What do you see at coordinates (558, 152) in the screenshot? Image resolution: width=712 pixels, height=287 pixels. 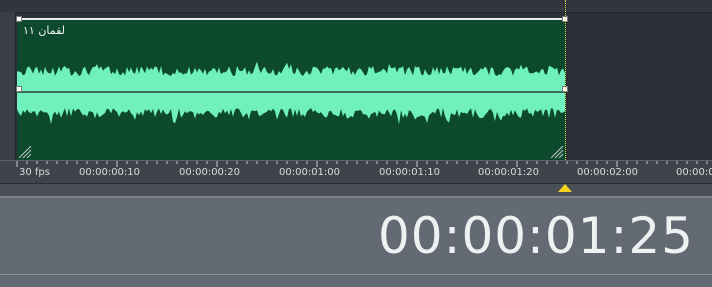 I see `clip-resize-grip-right-icon` at bounding box center [558, 152].